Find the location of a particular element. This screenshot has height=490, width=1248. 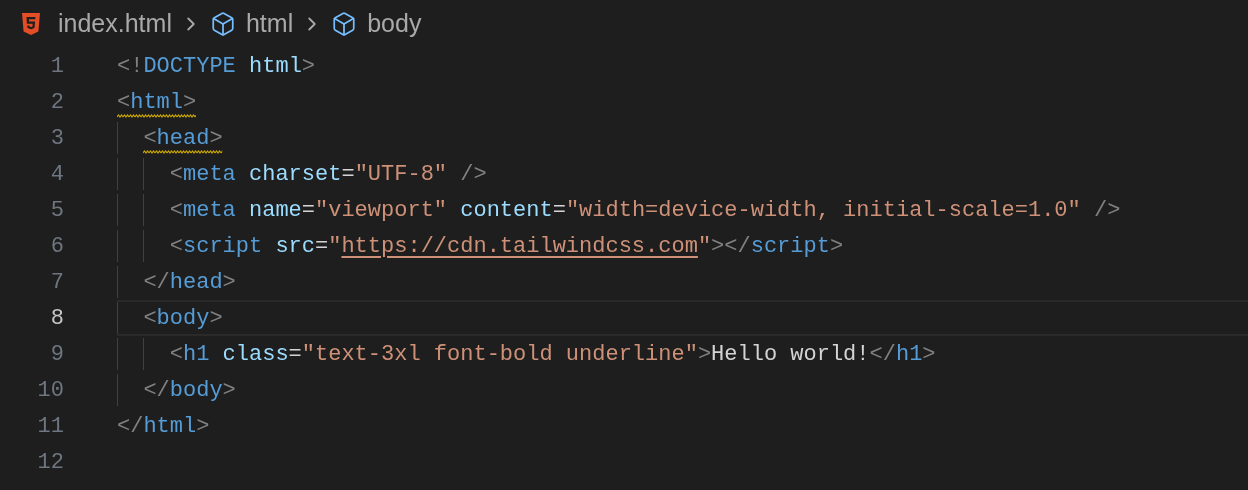

line-number: 4 is located at coordinates (56, 174).